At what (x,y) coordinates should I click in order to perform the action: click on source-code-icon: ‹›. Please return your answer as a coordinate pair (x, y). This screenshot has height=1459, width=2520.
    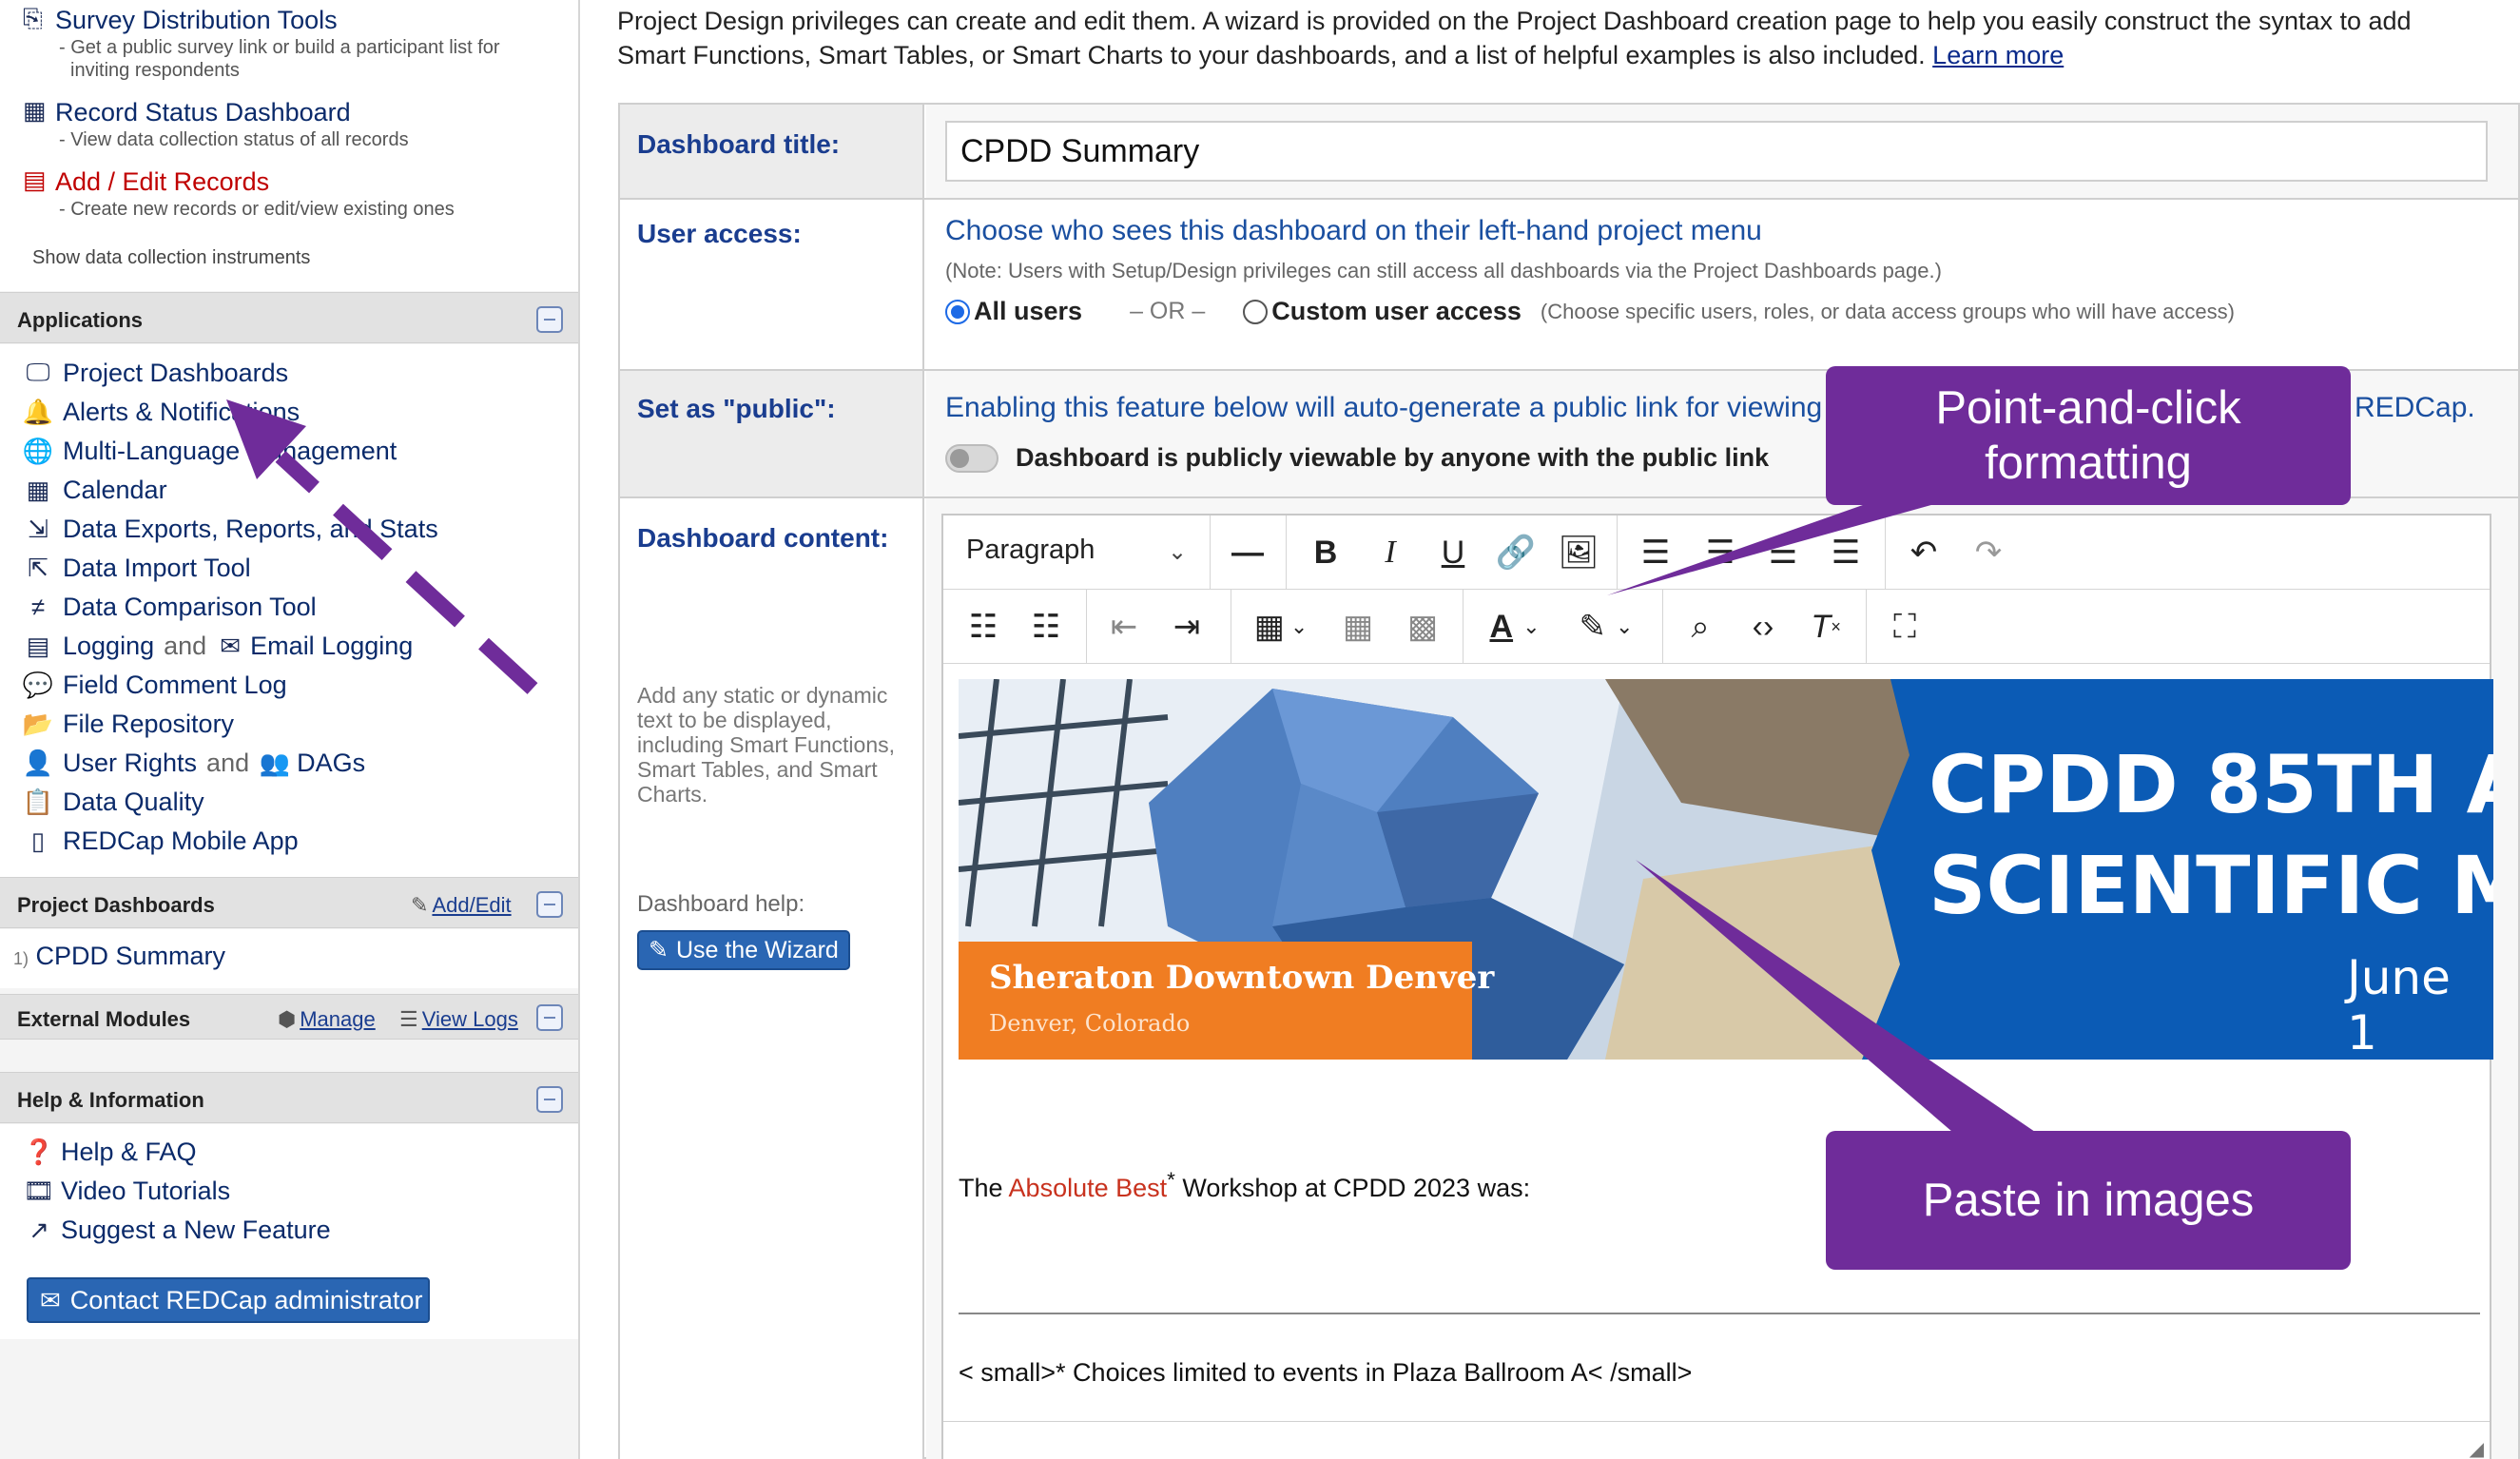
    Looking at the image, I should click on (1764, 627).